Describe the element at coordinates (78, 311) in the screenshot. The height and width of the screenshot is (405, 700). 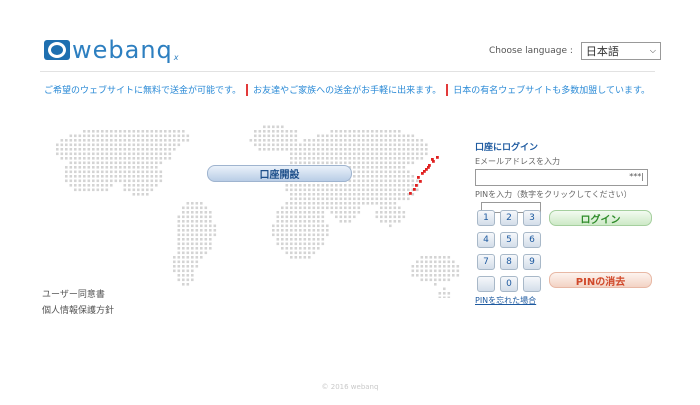
I see `privacy-policy-link: 個人情報保護方針` at that location.